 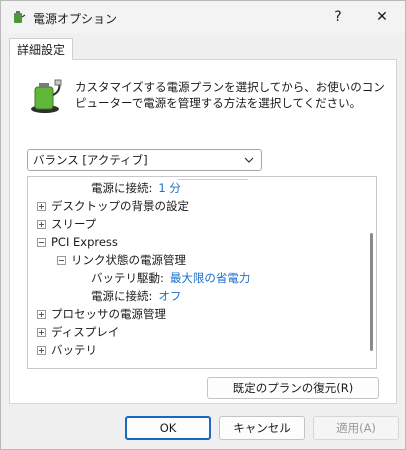 I want to click on help-button: ?, so click(x=338, y=17).